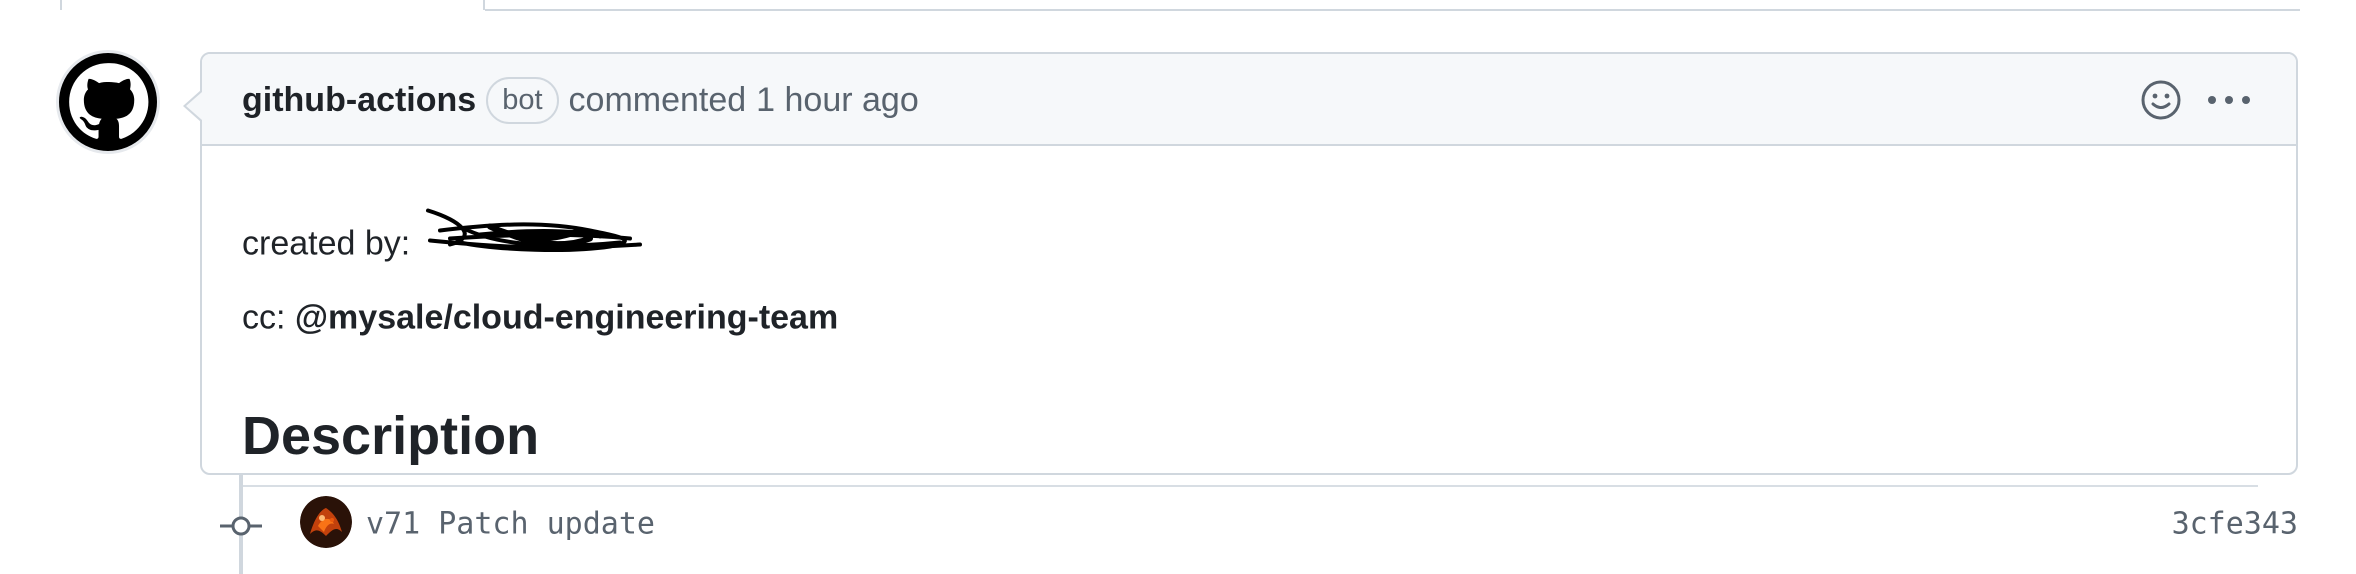  What do you see at coordinates (510, 524) in the screenshot?
I see `commit-message-link: v71 Patch update` at bounding box center [510, 524].